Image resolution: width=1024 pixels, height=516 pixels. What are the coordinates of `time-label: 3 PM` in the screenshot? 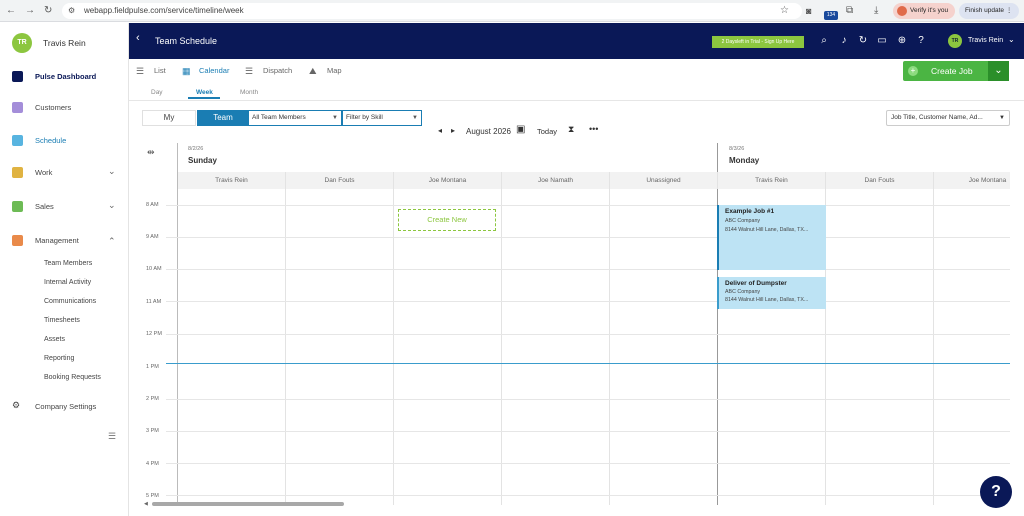 It's located at (152, 431).